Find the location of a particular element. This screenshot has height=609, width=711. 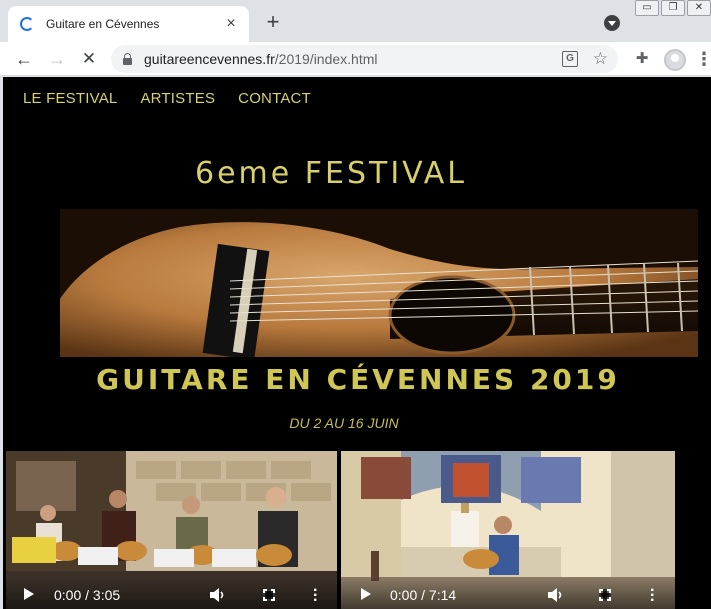

loading-spinner-icon is located at coordinates (27, 24).